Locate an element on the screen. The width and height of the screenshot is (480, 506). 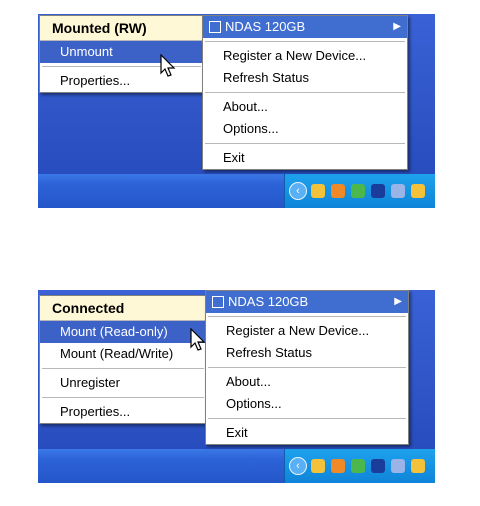
device-status-header: Connected is located at coordinates (123, 308).